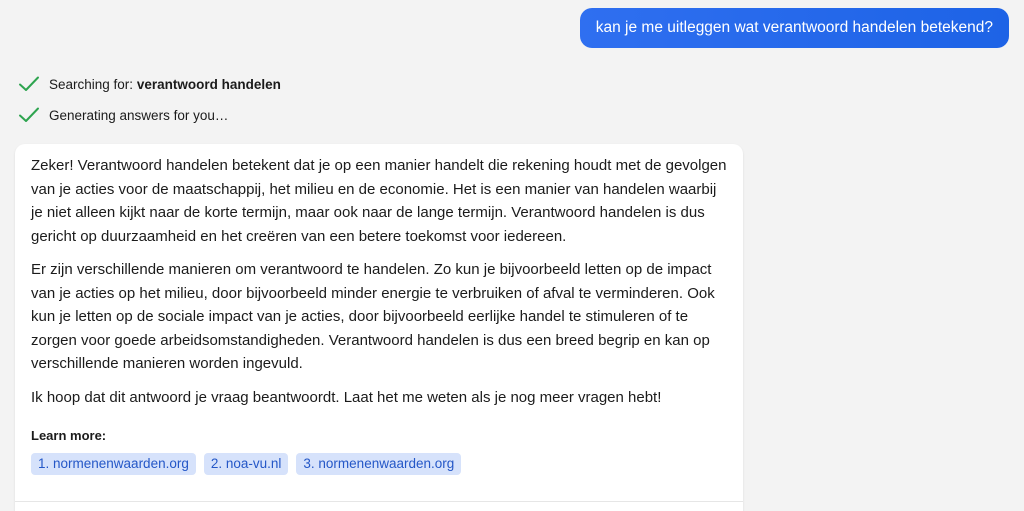 This screenshot has height=511, width=1024. Describe the element at coordinates (113, 464) in the screenshot. I see `source-link-1: 1. normenenwaarden.org` at that location.